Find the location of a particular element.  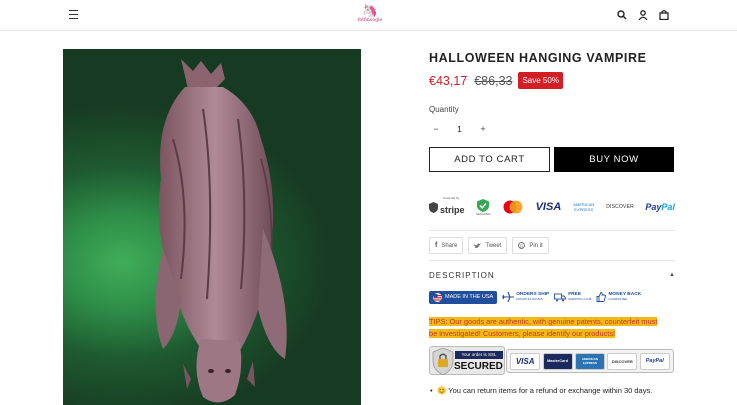

share-label: Share is located at coordinates (449, 245).